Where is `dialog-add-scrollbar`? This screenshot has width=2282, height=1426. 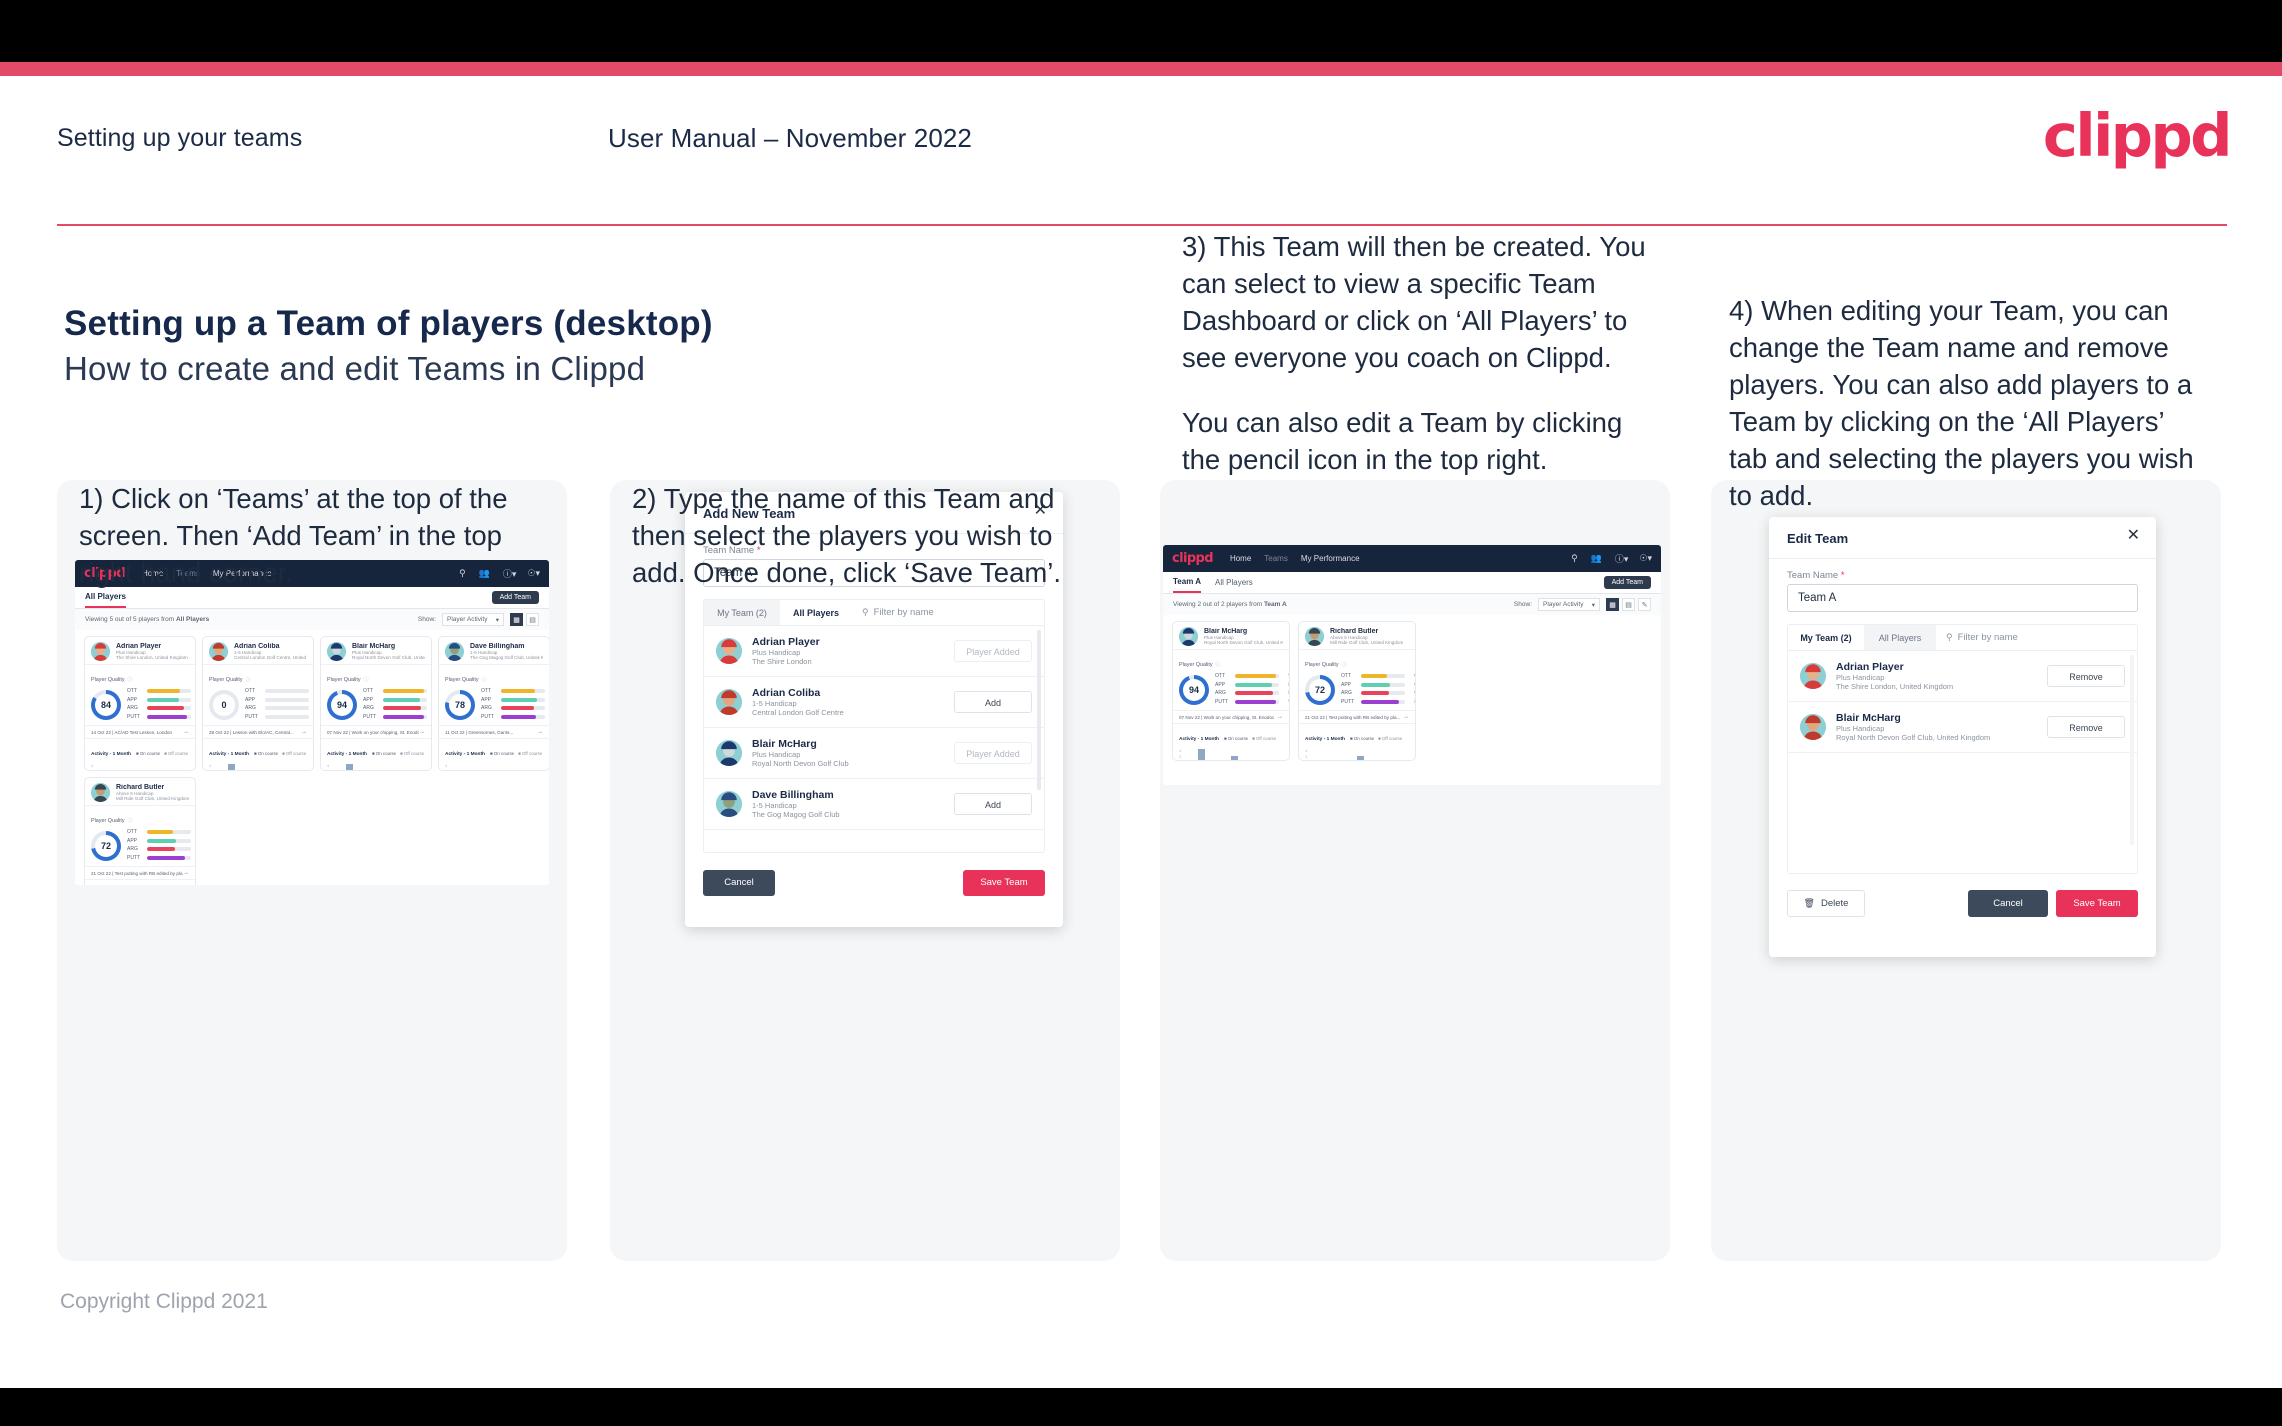
dialog-add-scrollbar is located at coordinates (1039, 710).